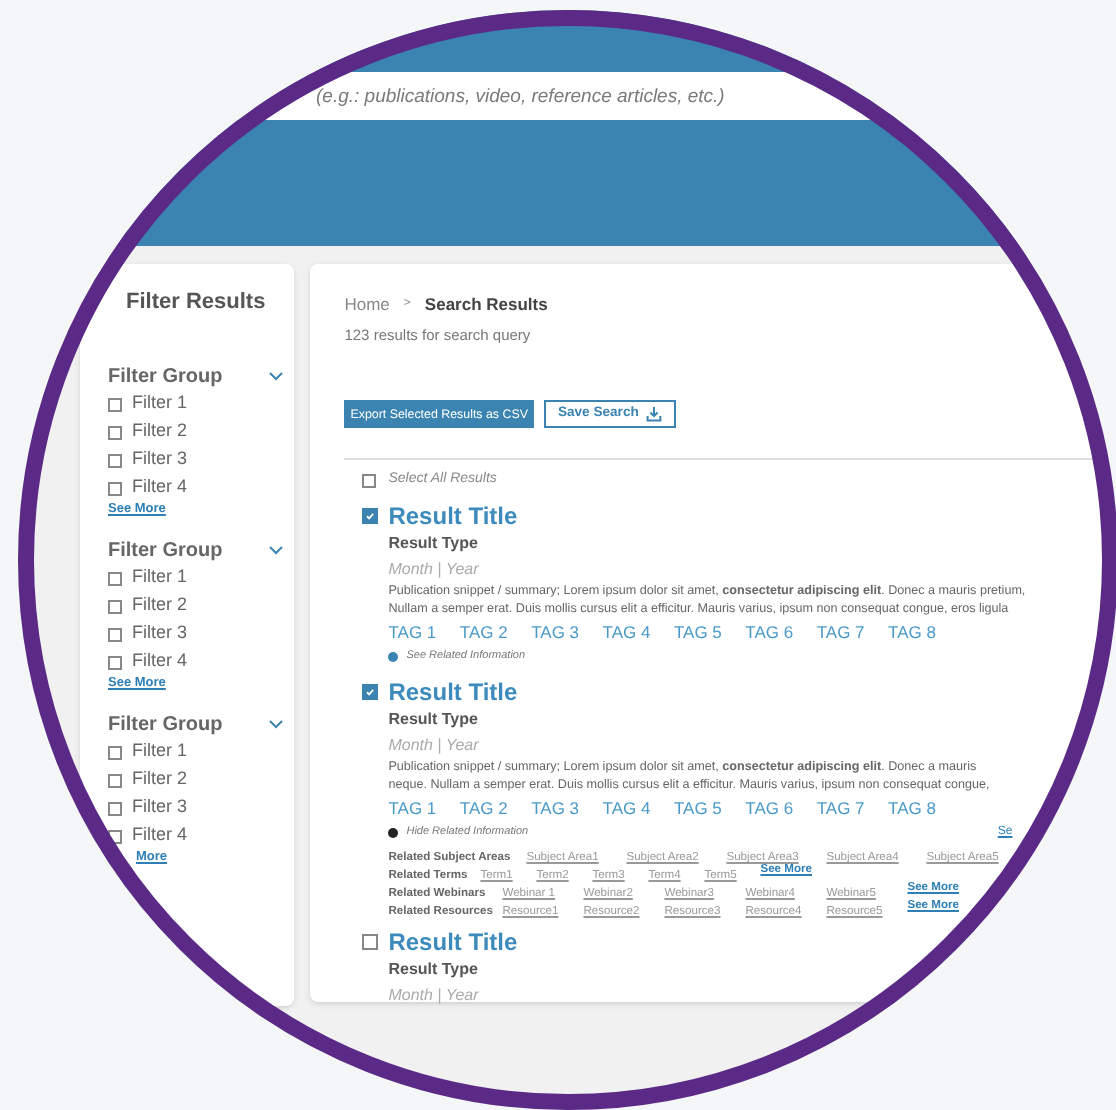  What do you see at coordinates (486, 304) in the screenshot?
I see `breadcrumb-link: Search Results` at bounding box center [486, 304].